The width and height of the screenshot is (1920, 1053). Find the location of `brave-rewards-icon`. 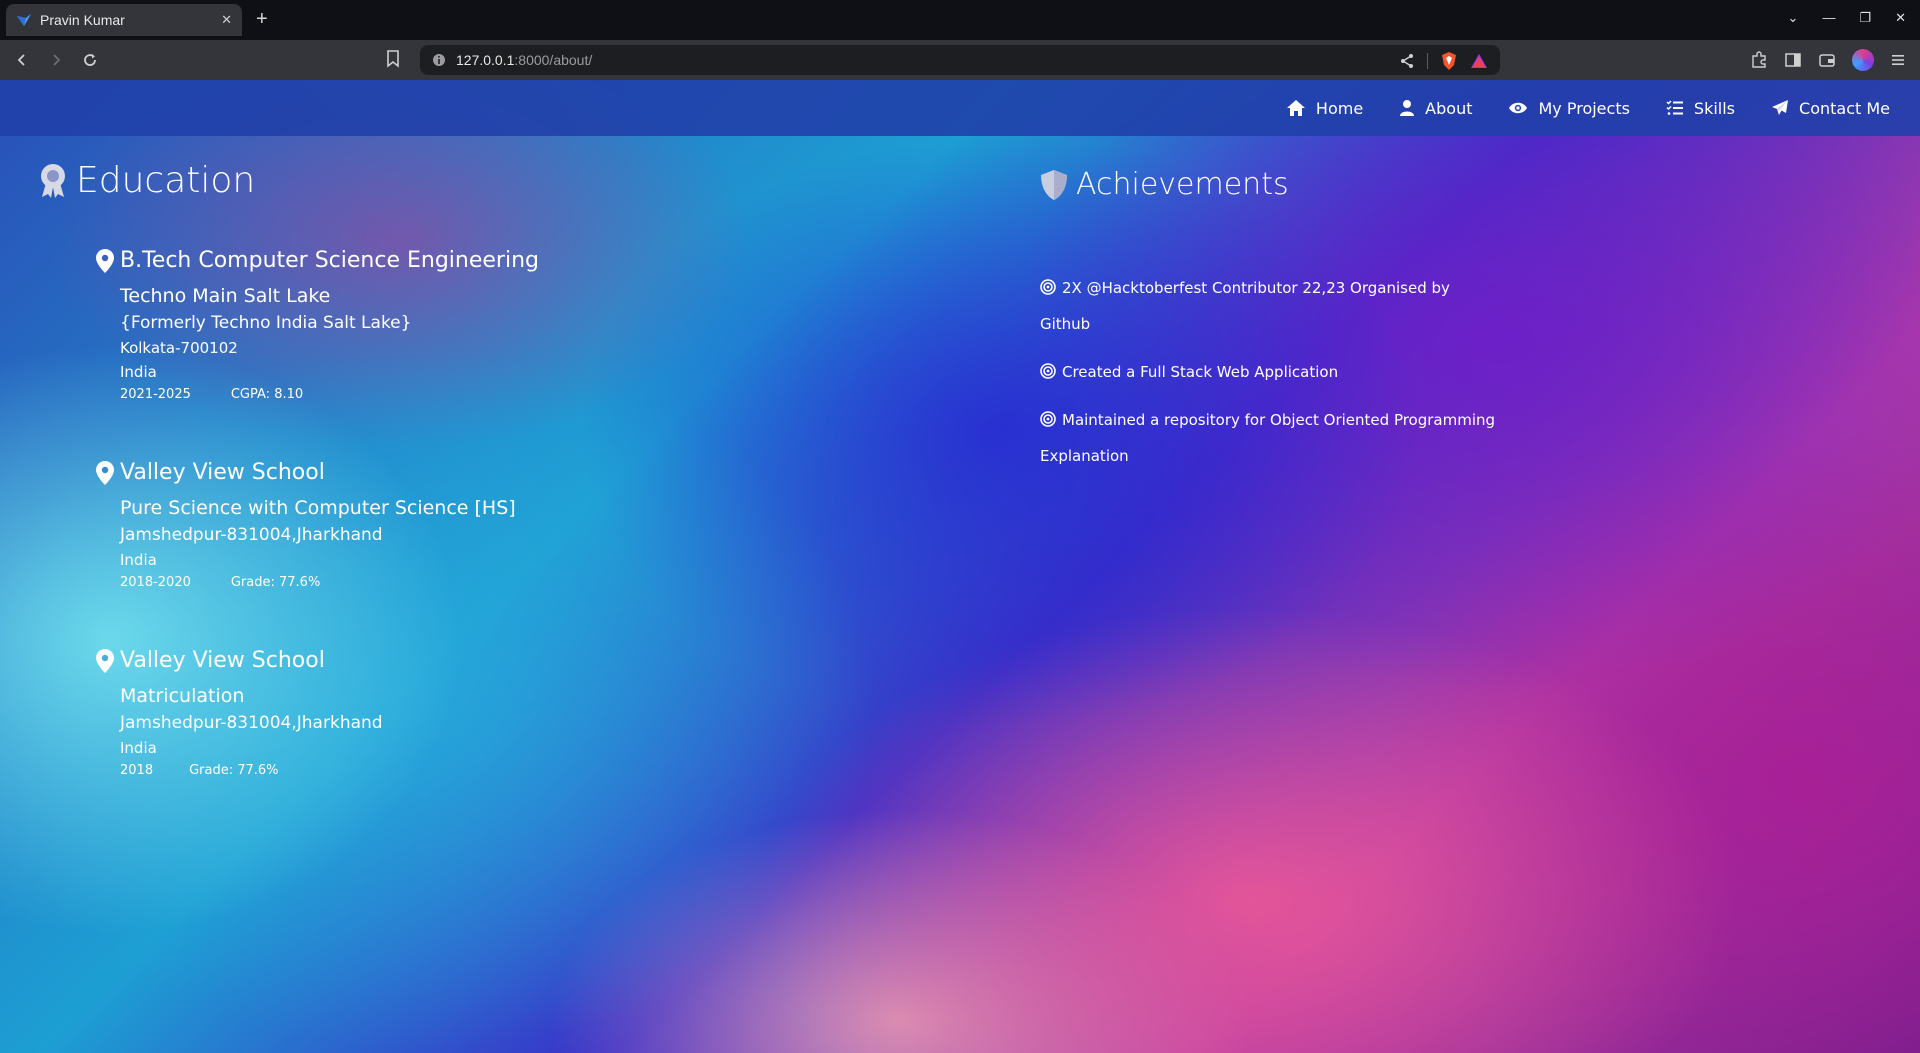

brave-rewards-icon is located at coordinates (1479, 61).